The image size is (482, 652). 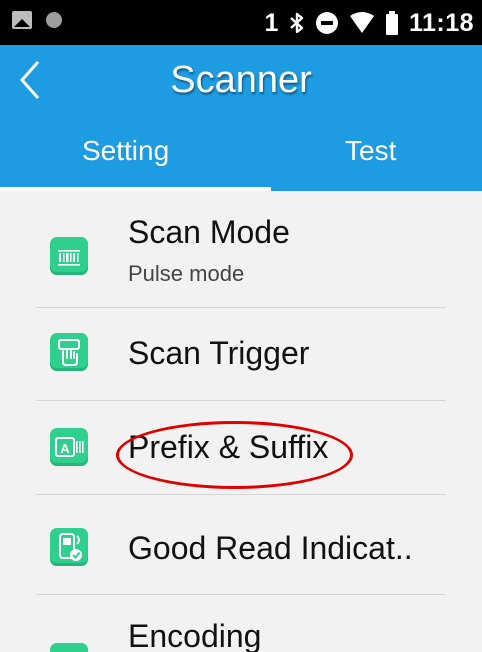 What do you see at coordinates (22, 20) in the screenshot?
I see `image-notification-icon` at bounding box center [22, 20].